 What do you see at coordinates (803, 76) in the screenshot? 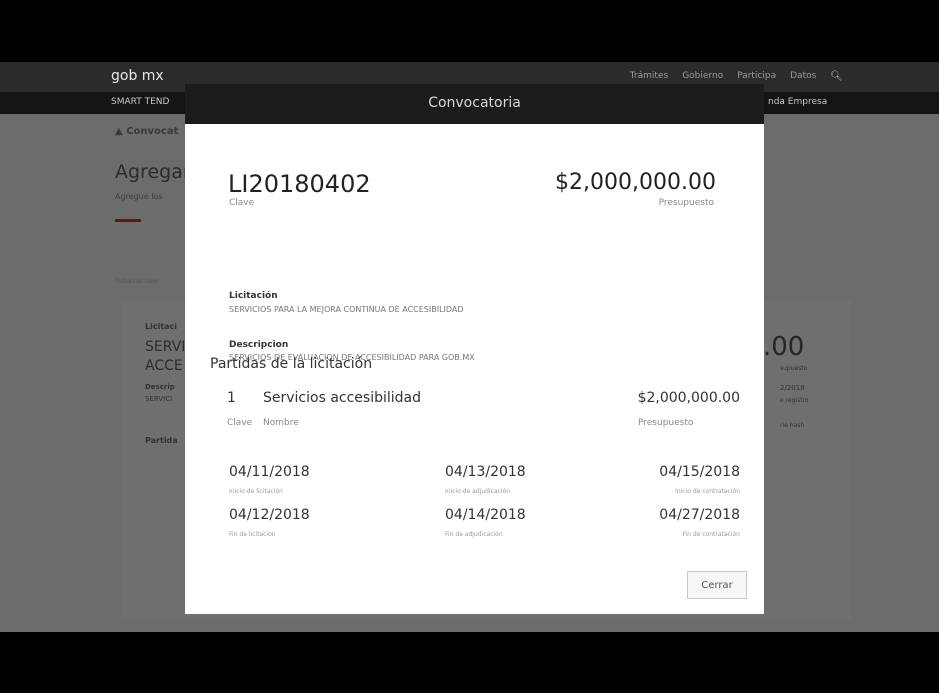
I see `nav-datos: Datos` at bounding box center [803, 76].